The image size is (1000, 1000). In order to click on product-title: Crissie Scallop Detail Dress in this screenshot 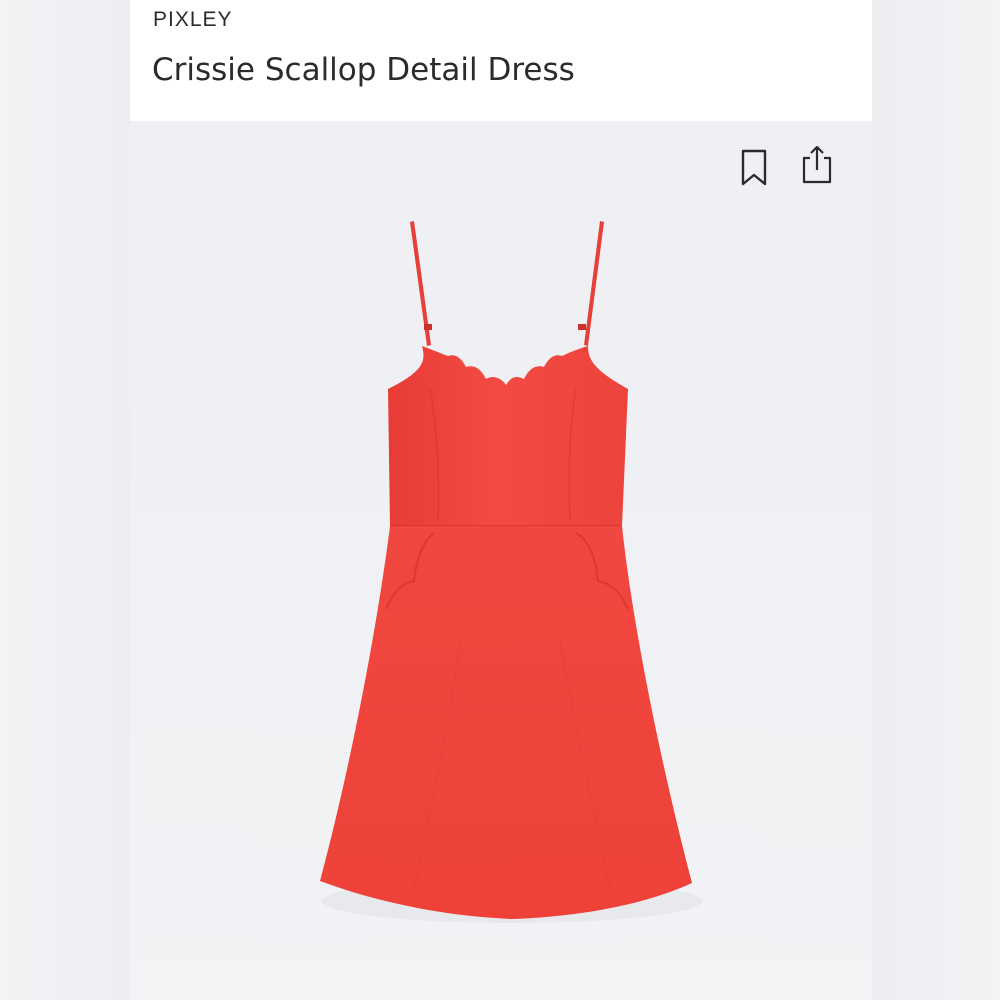, I will do `click(363, 70)`.